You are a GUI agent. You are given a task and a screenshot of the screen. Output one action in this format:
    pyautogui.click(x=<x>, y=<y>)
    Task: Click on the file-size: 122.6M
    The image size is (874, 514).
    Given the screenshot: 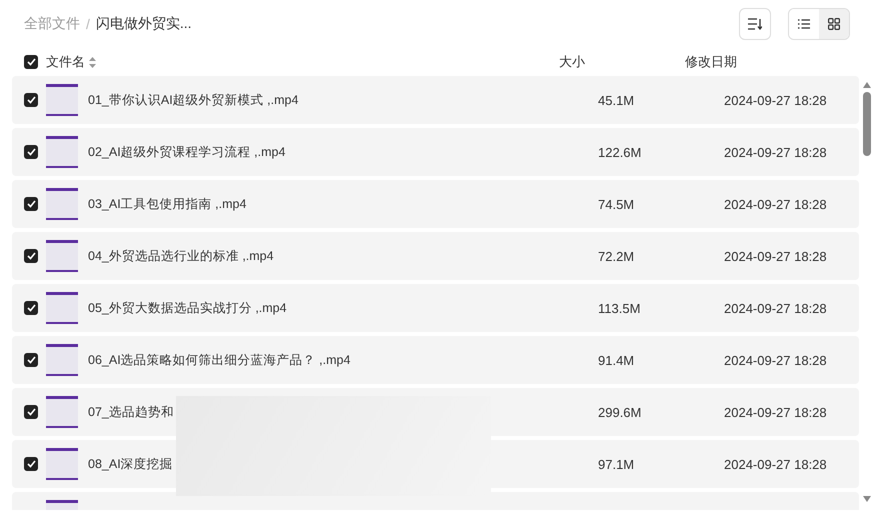 What is the action you would take?
    pyautogui.click(x=620, y=152)
    